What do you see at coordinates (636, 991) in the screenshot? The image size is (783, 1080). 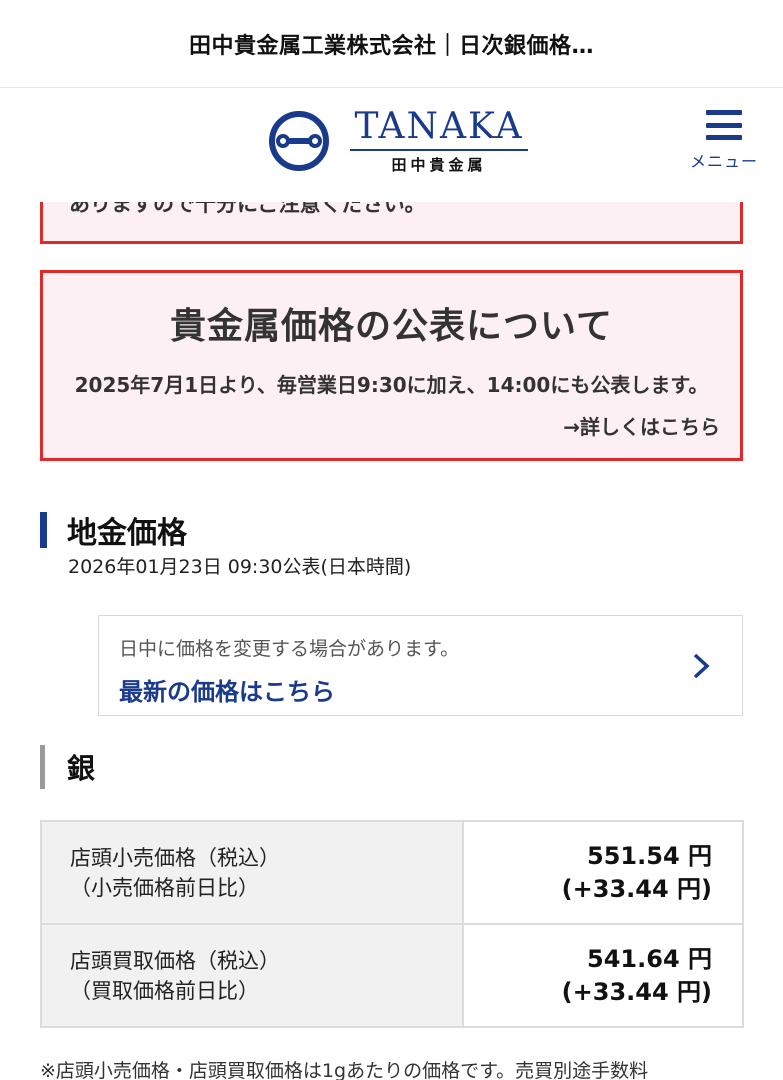 I see `buyback-price-change: (+33.44 円)` at bounding box center [636, 991].